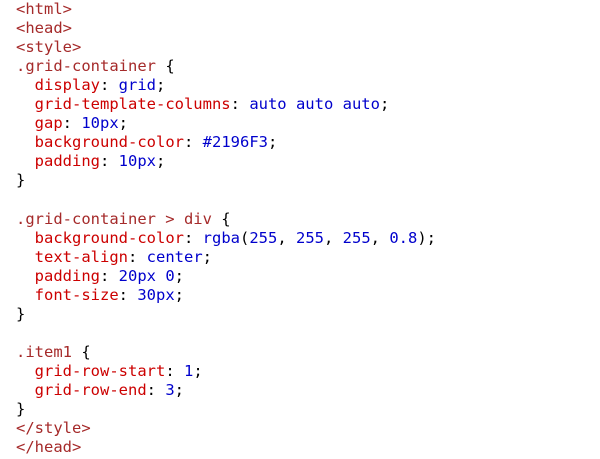 This screenshot has height=459, width=600. I want to click on code-line: font-size: 30px;, so click(308, 295).